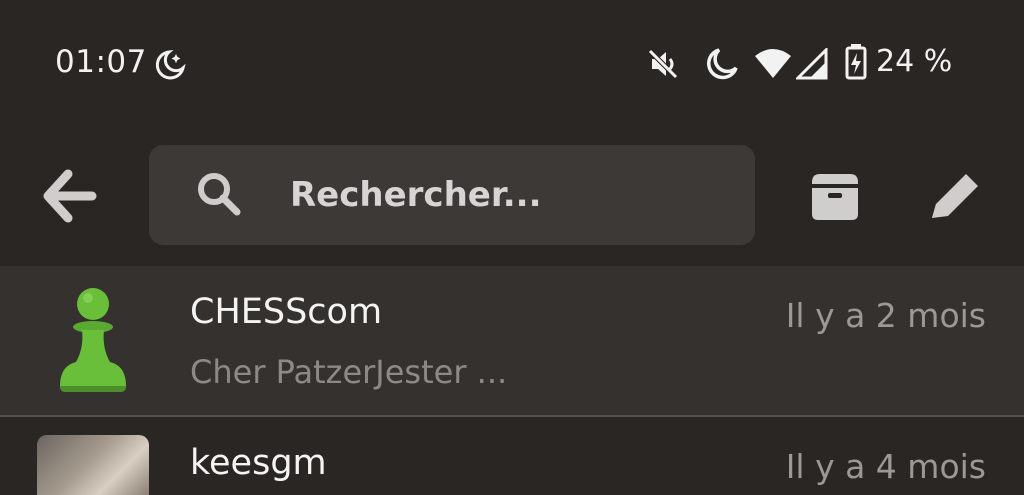  What do you see at coordinates (885, 466) in the screenshot?
I see `conversation-time: Il y a 4 mois` at bounding box center [885, 466].